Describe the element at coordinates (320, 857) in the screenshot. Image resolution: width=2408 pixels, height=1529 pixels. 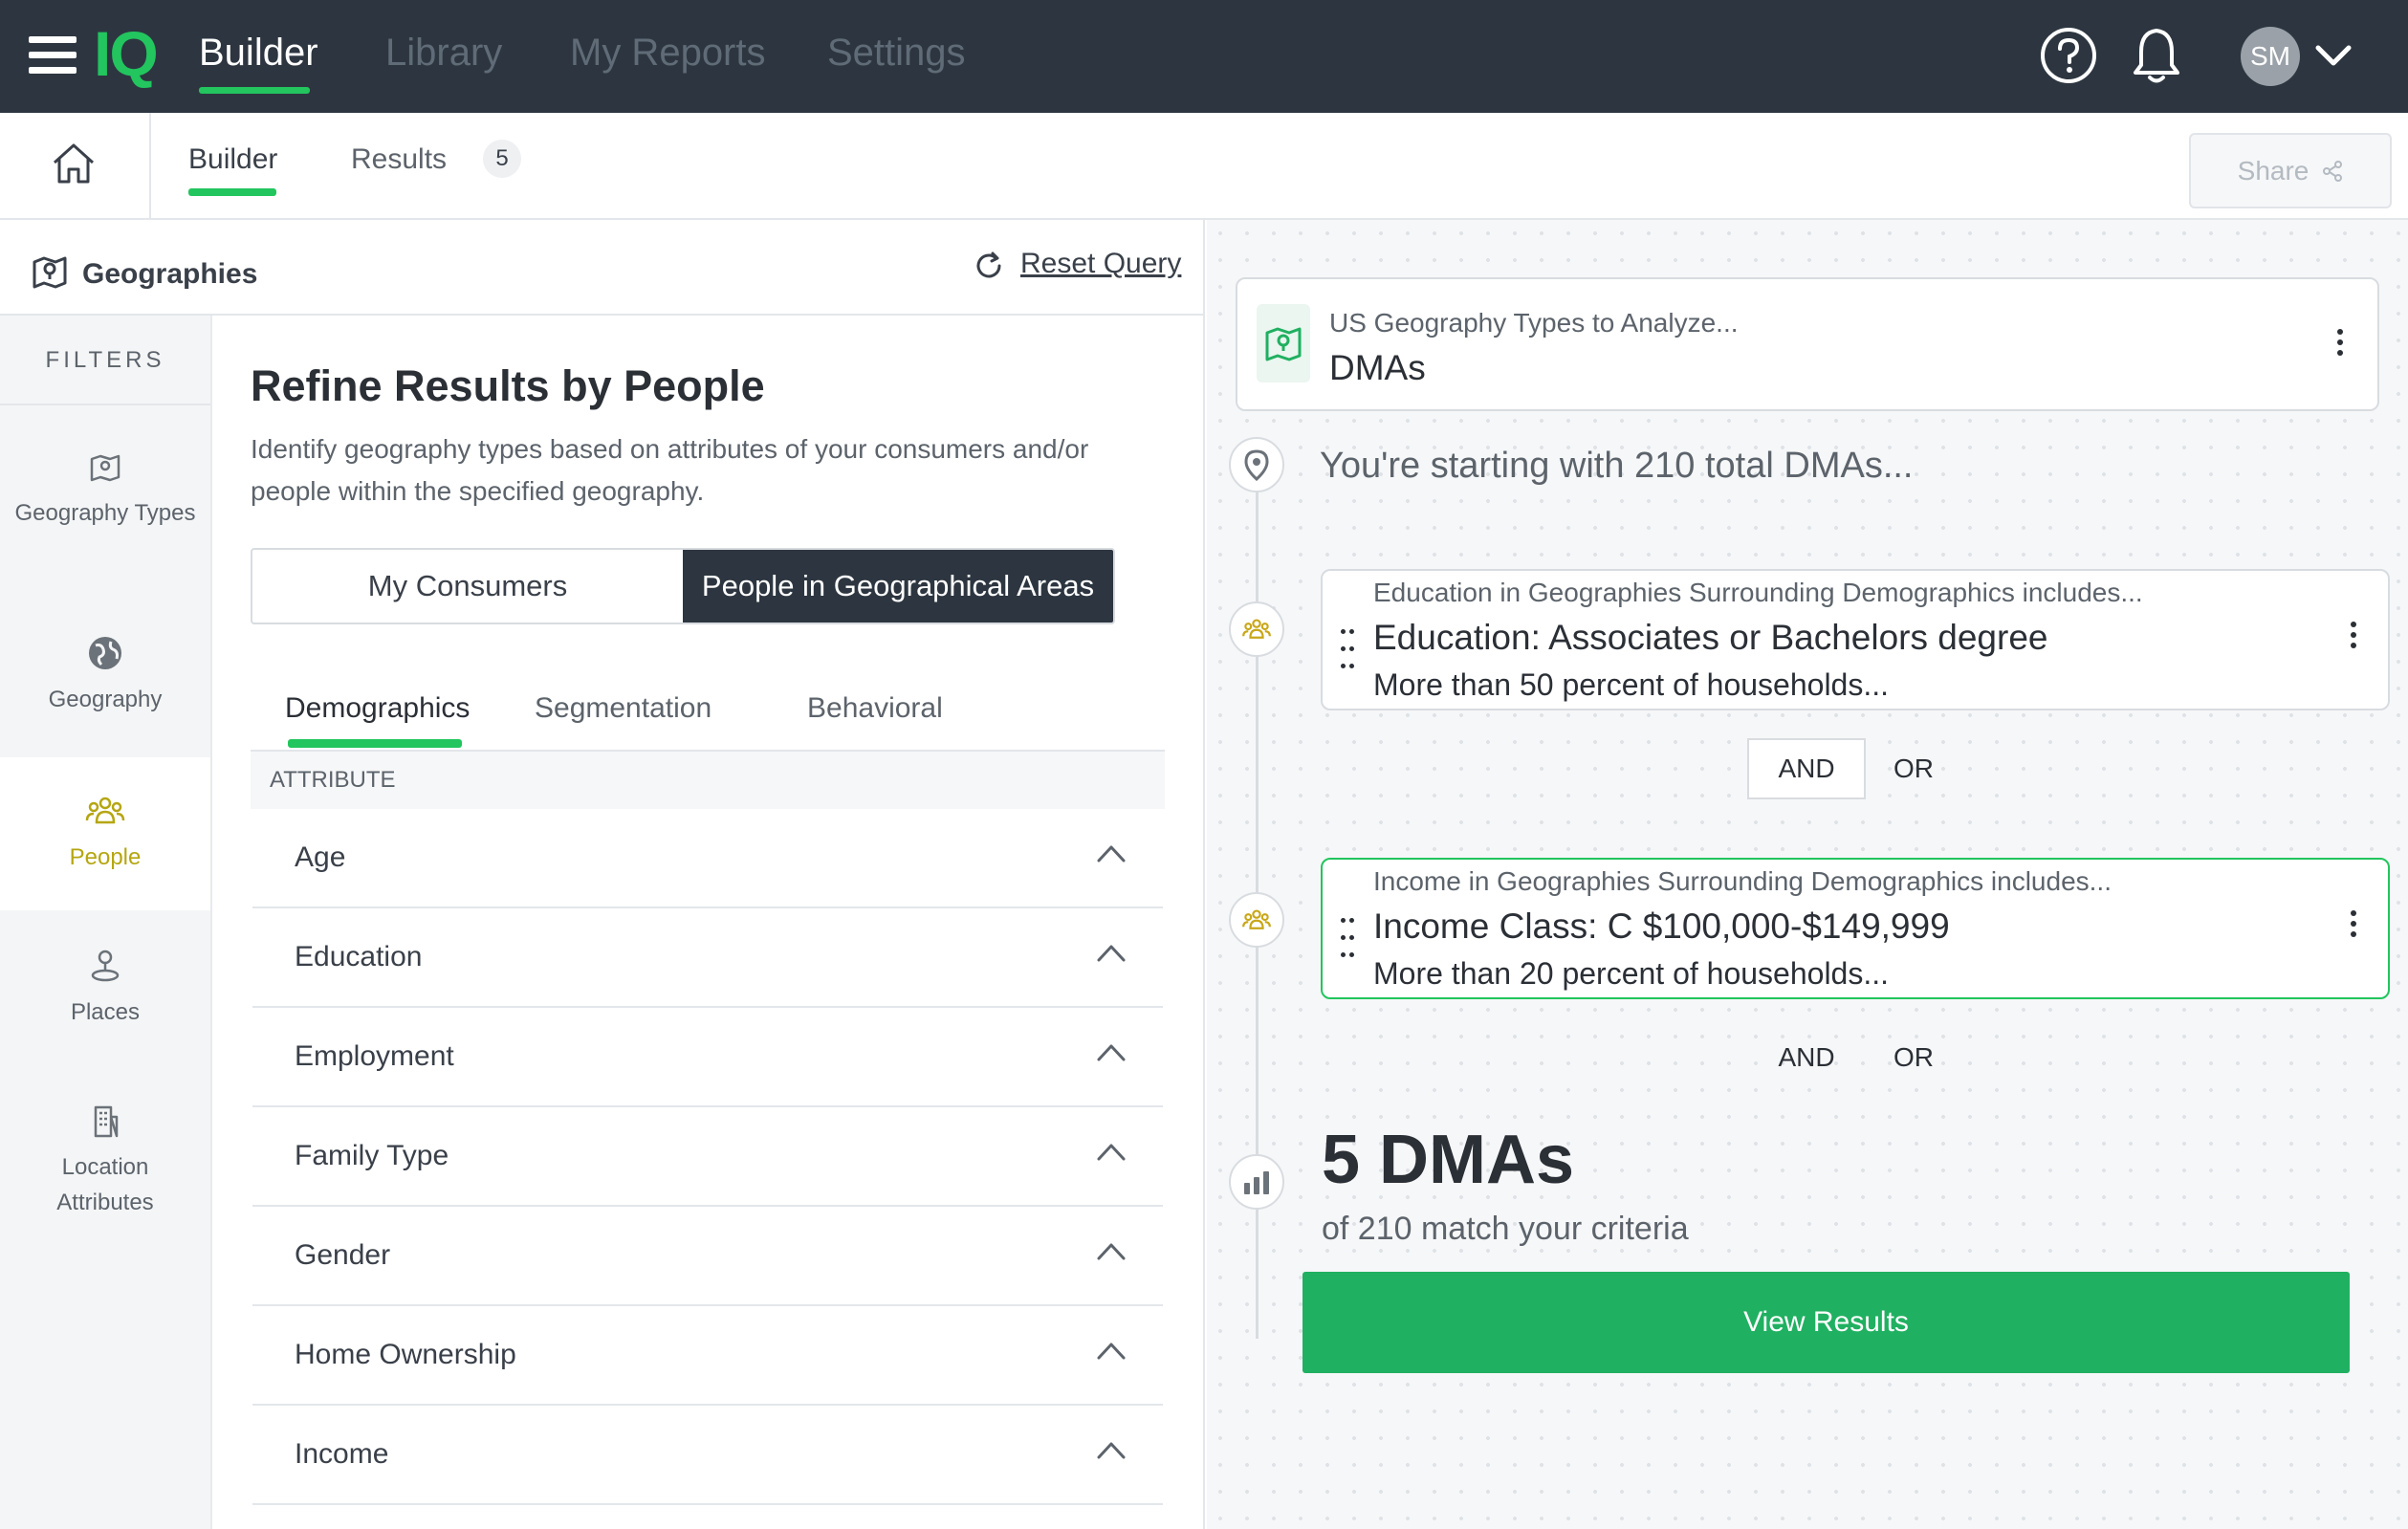
I see `attribute-label: Age` at that location.